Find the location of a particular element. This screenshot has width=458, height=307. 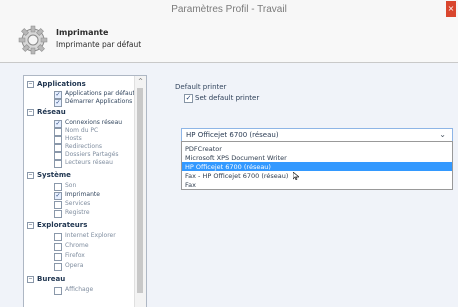

chevron-down-icon: ⌄ is located at coordinates (442, 134).